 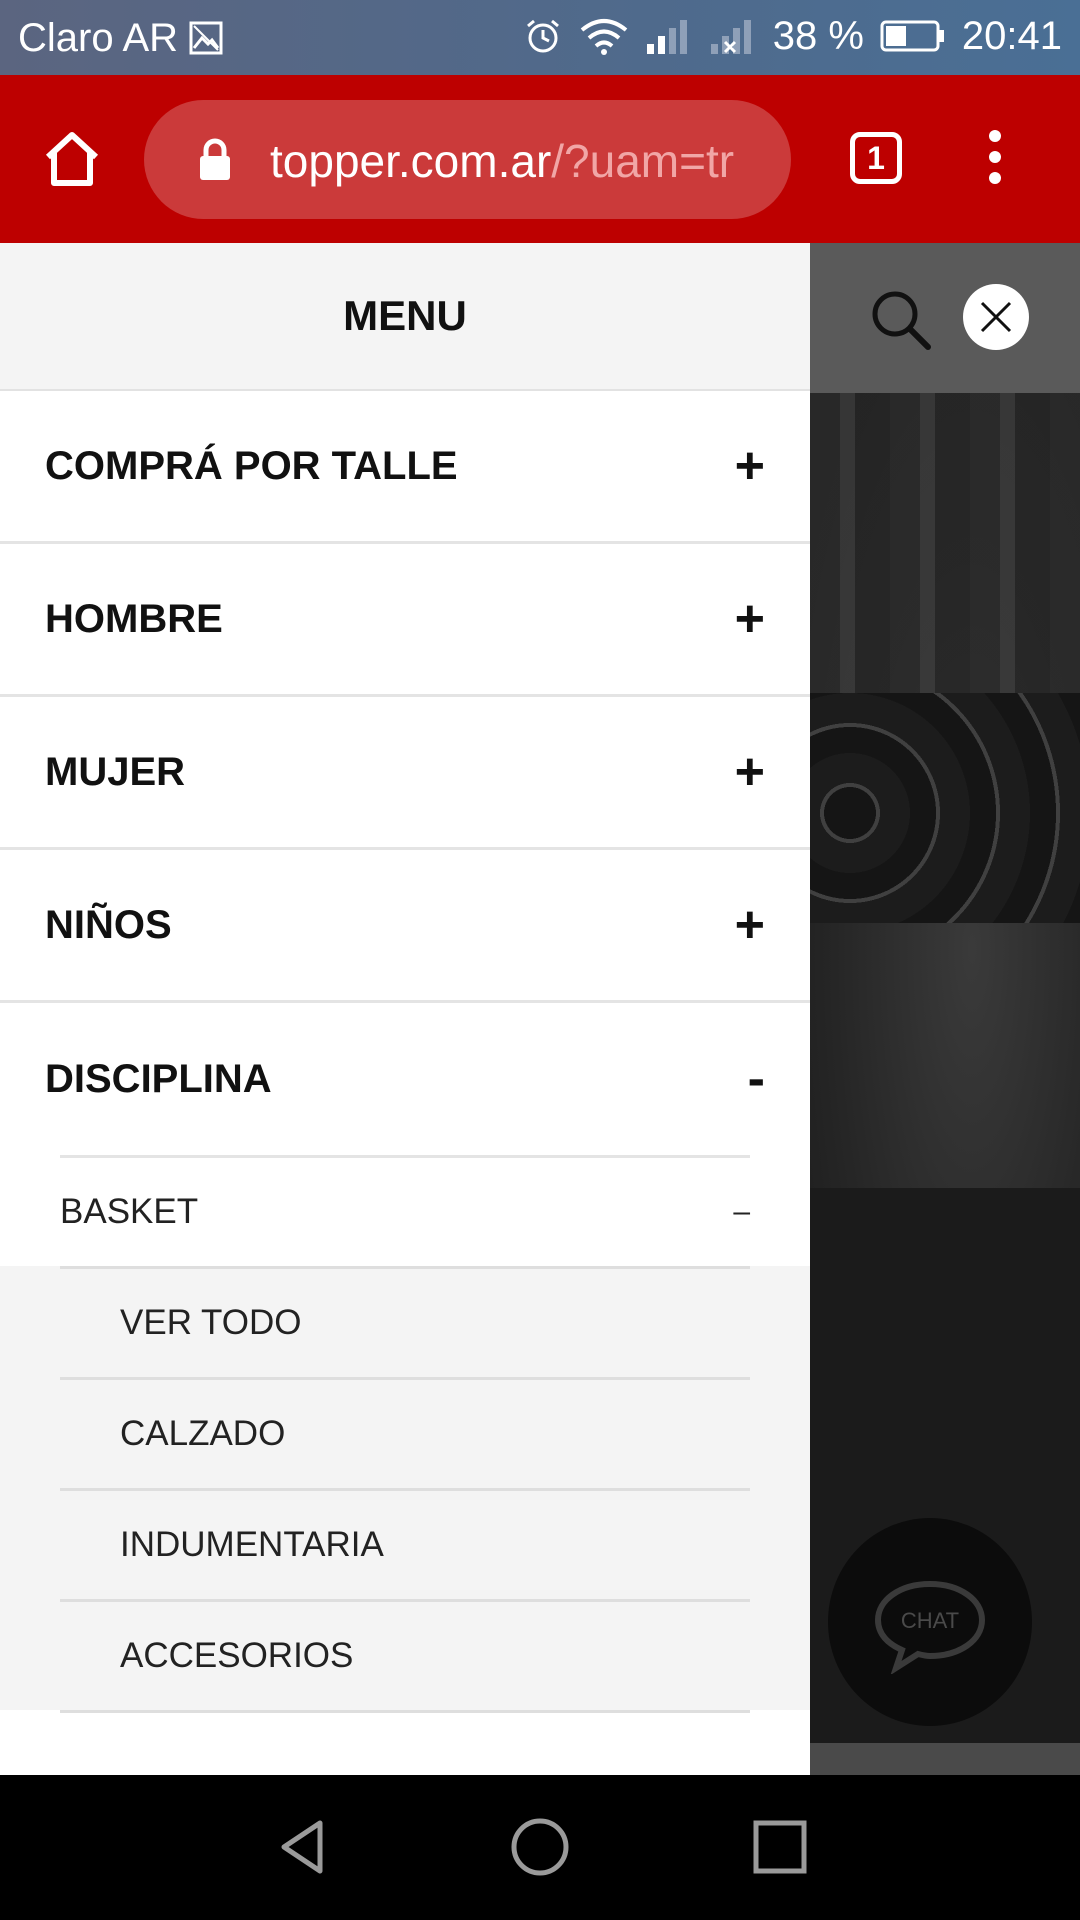 I want to click on lock-icon, so click(x=215, y=159).